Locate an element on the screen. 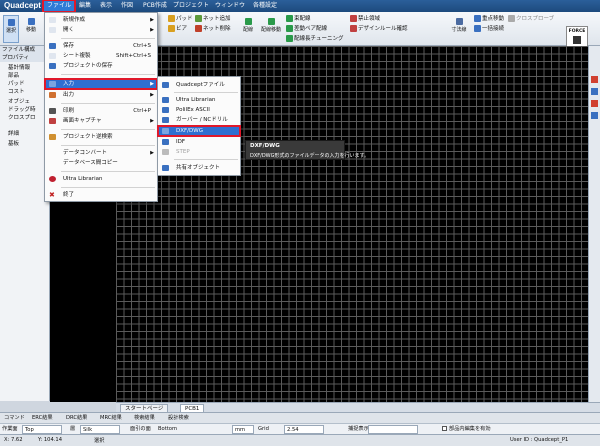  cross-probe-icon is located at coordinates (511, 18).